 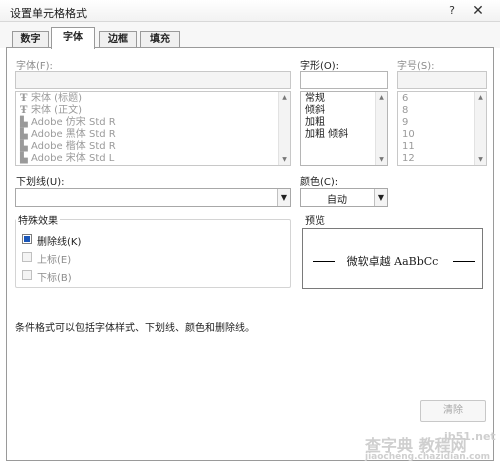 I want to click on superscript-checkbox, so click(x=27, y=257).